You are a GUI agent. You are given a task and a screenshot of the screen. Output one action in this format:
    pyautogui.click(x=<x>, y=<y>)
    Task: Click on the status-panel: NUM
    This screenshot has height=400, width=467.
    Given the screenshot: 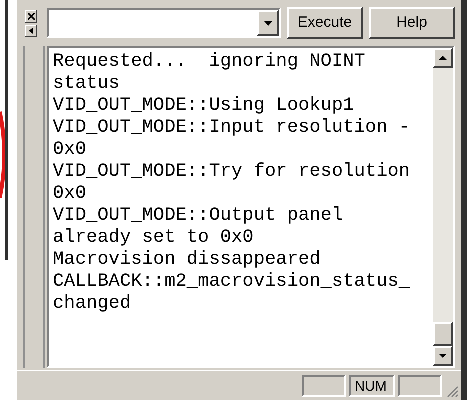 What is the action you would take?
    pyautogui.click(x=372, y=385)
    